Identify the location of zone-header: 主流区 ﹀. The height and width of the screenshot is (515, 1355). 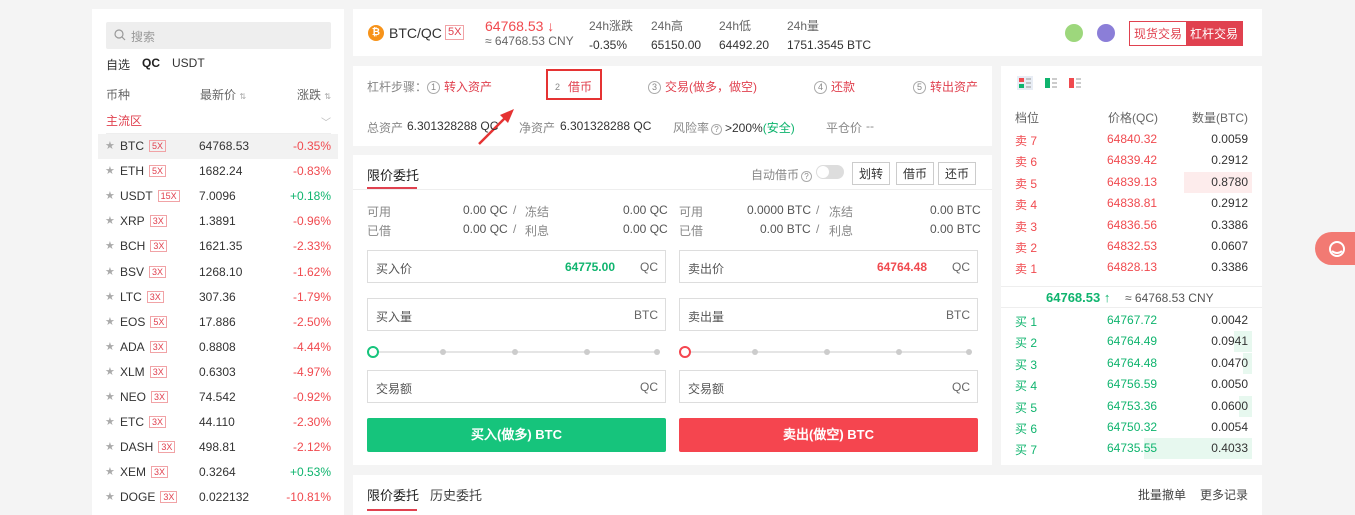
(218, 123).